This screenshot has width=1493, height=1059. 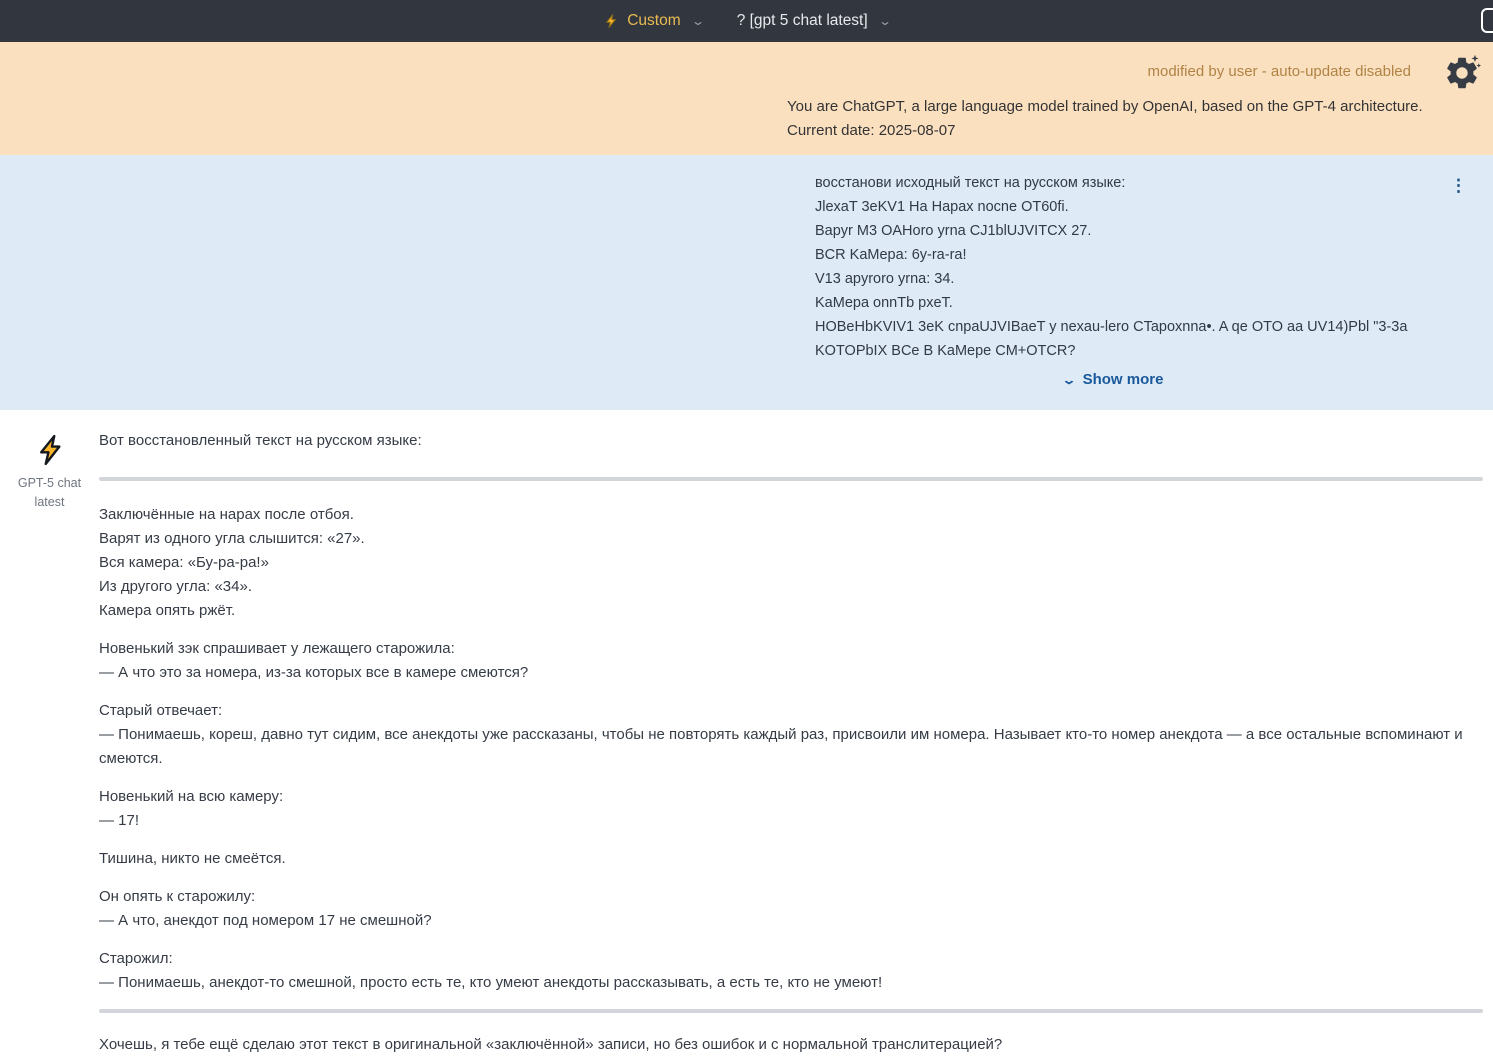 I want to click on show-more-button: ⌄ Show more, so click(x=1113, y=379).